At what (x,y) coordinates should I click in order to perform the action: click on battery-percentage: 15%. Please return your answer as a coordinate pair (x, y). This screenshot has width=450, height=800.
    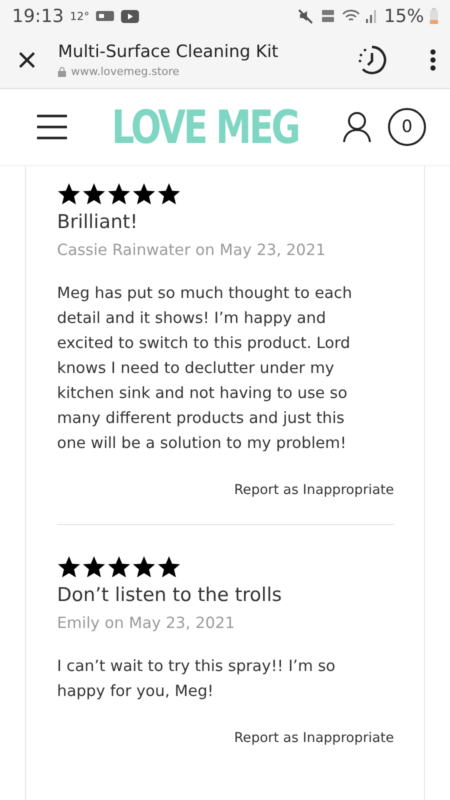
    Looking at the image, I should click on (404, 16).